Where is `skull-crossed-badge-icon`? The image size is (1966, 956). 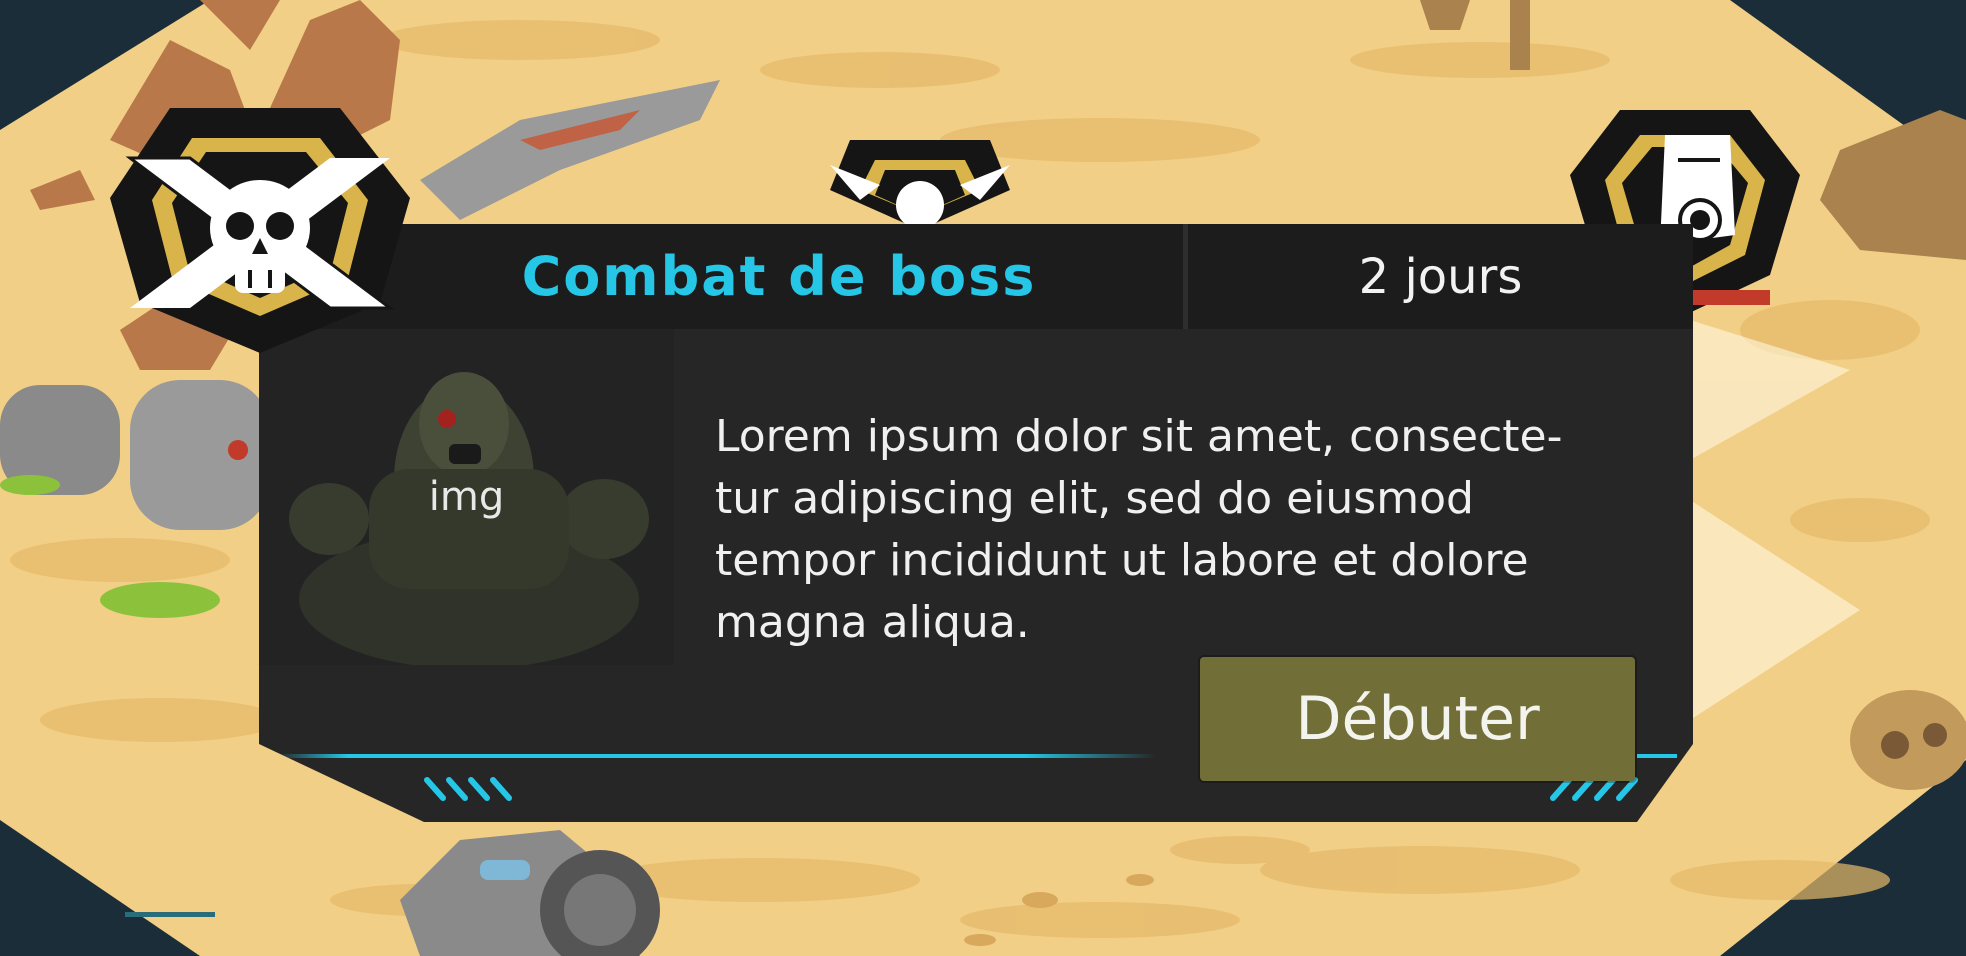 skull-crossed-badge-icon is located at coordinates (260, 220).